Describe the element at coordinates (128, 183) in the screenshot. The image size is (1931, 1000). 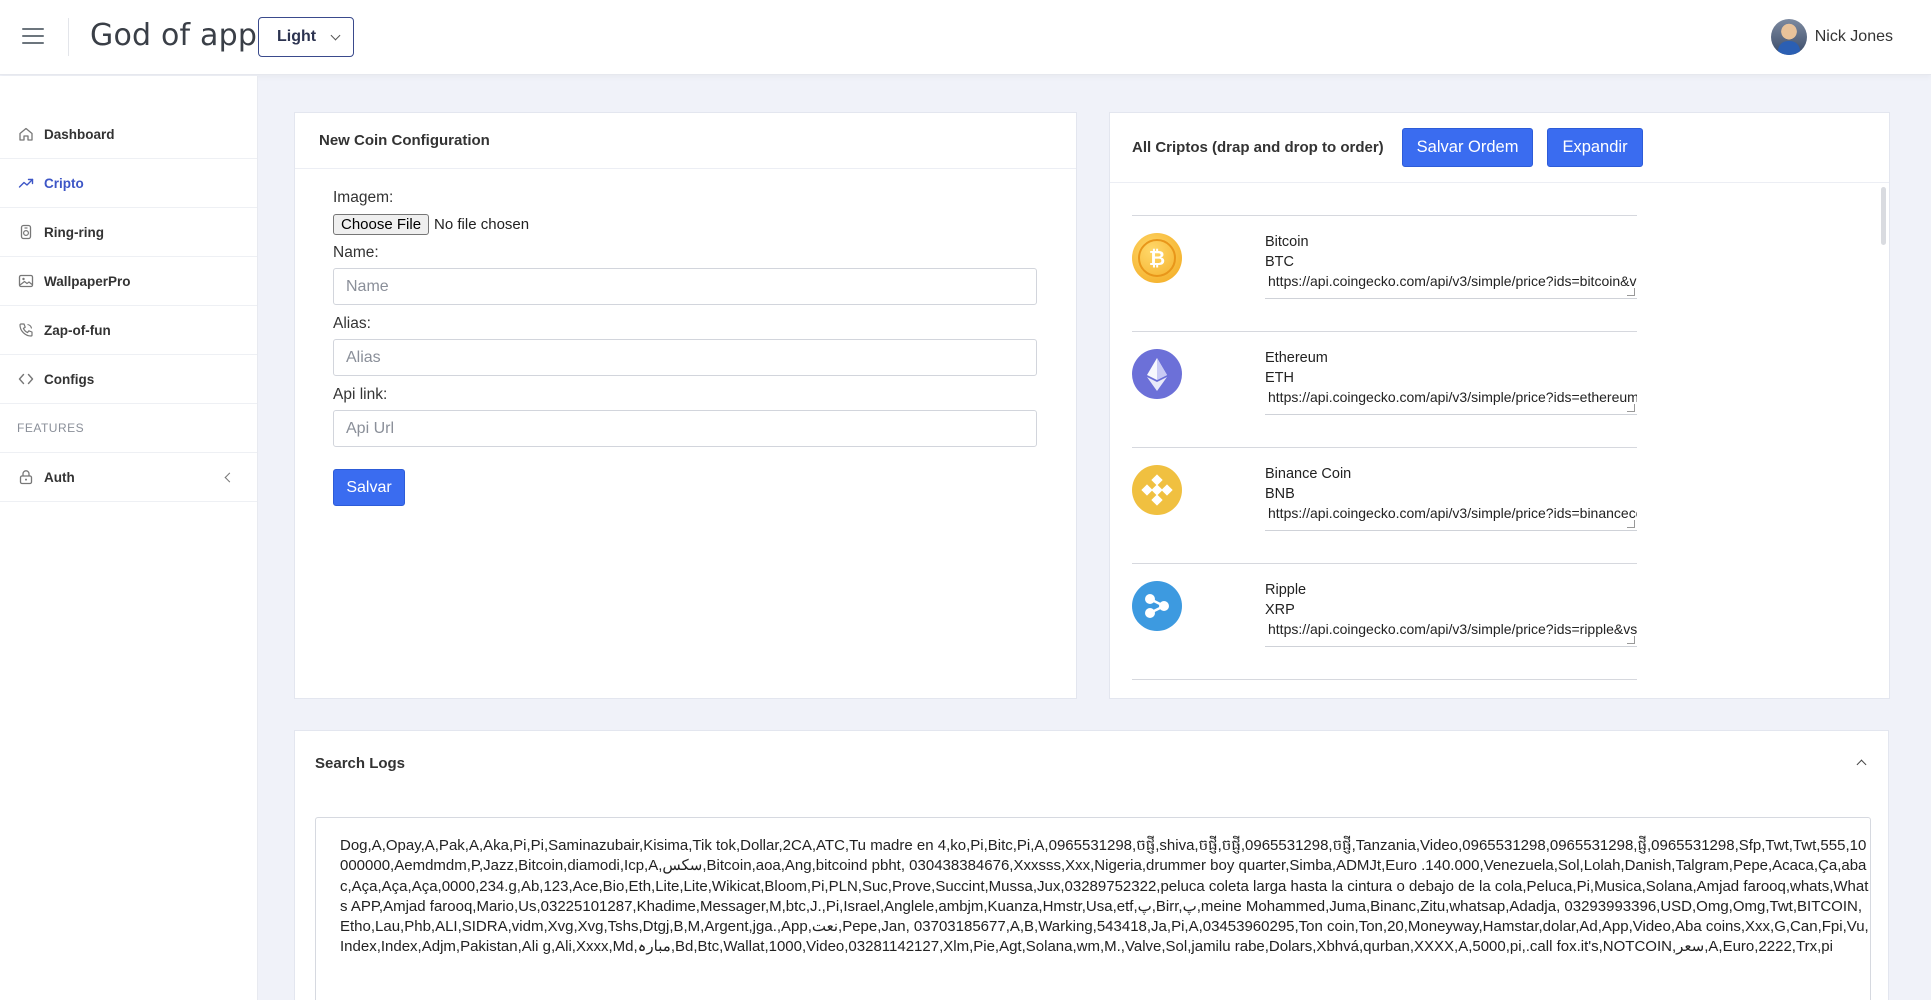
I see `sidebar-item-cripto: Cripto` at that location.